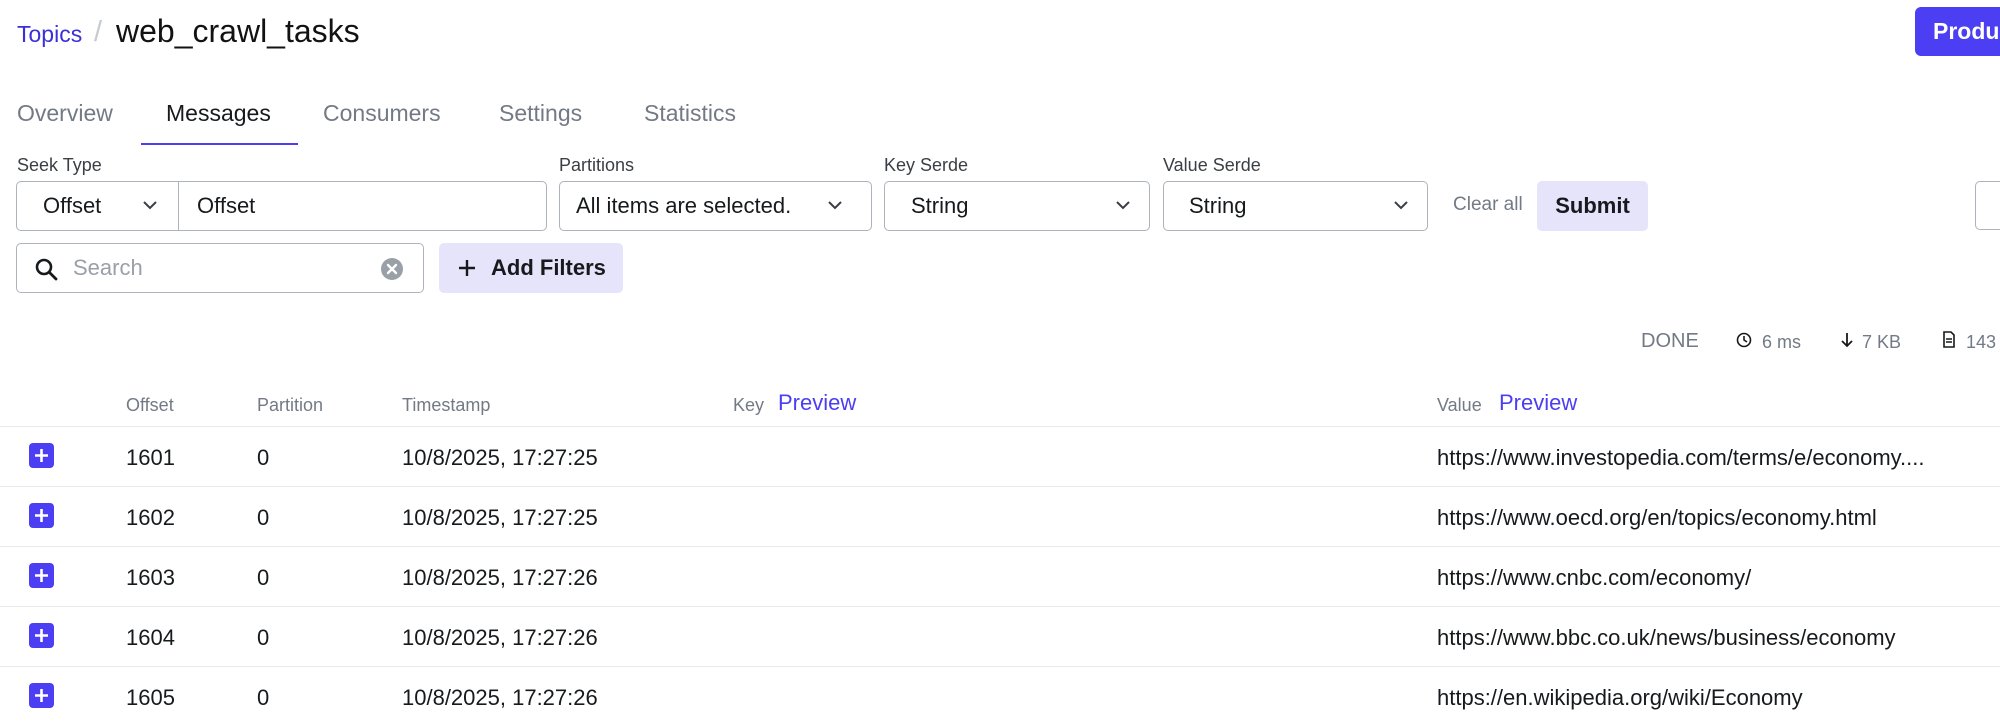 This screenshot has width=2000, height=727. I want to click on seek-type-label: Seek Type, so click(59, 165).